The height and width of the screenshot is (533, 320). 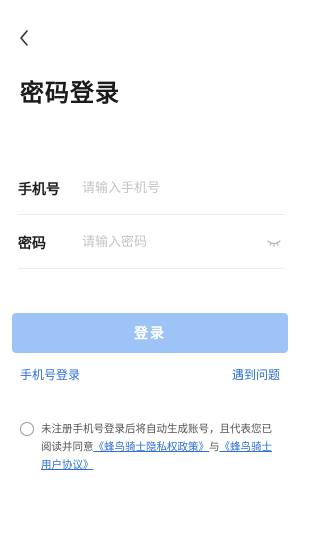 I want to click on phone-input, so click(x=183, y=188).